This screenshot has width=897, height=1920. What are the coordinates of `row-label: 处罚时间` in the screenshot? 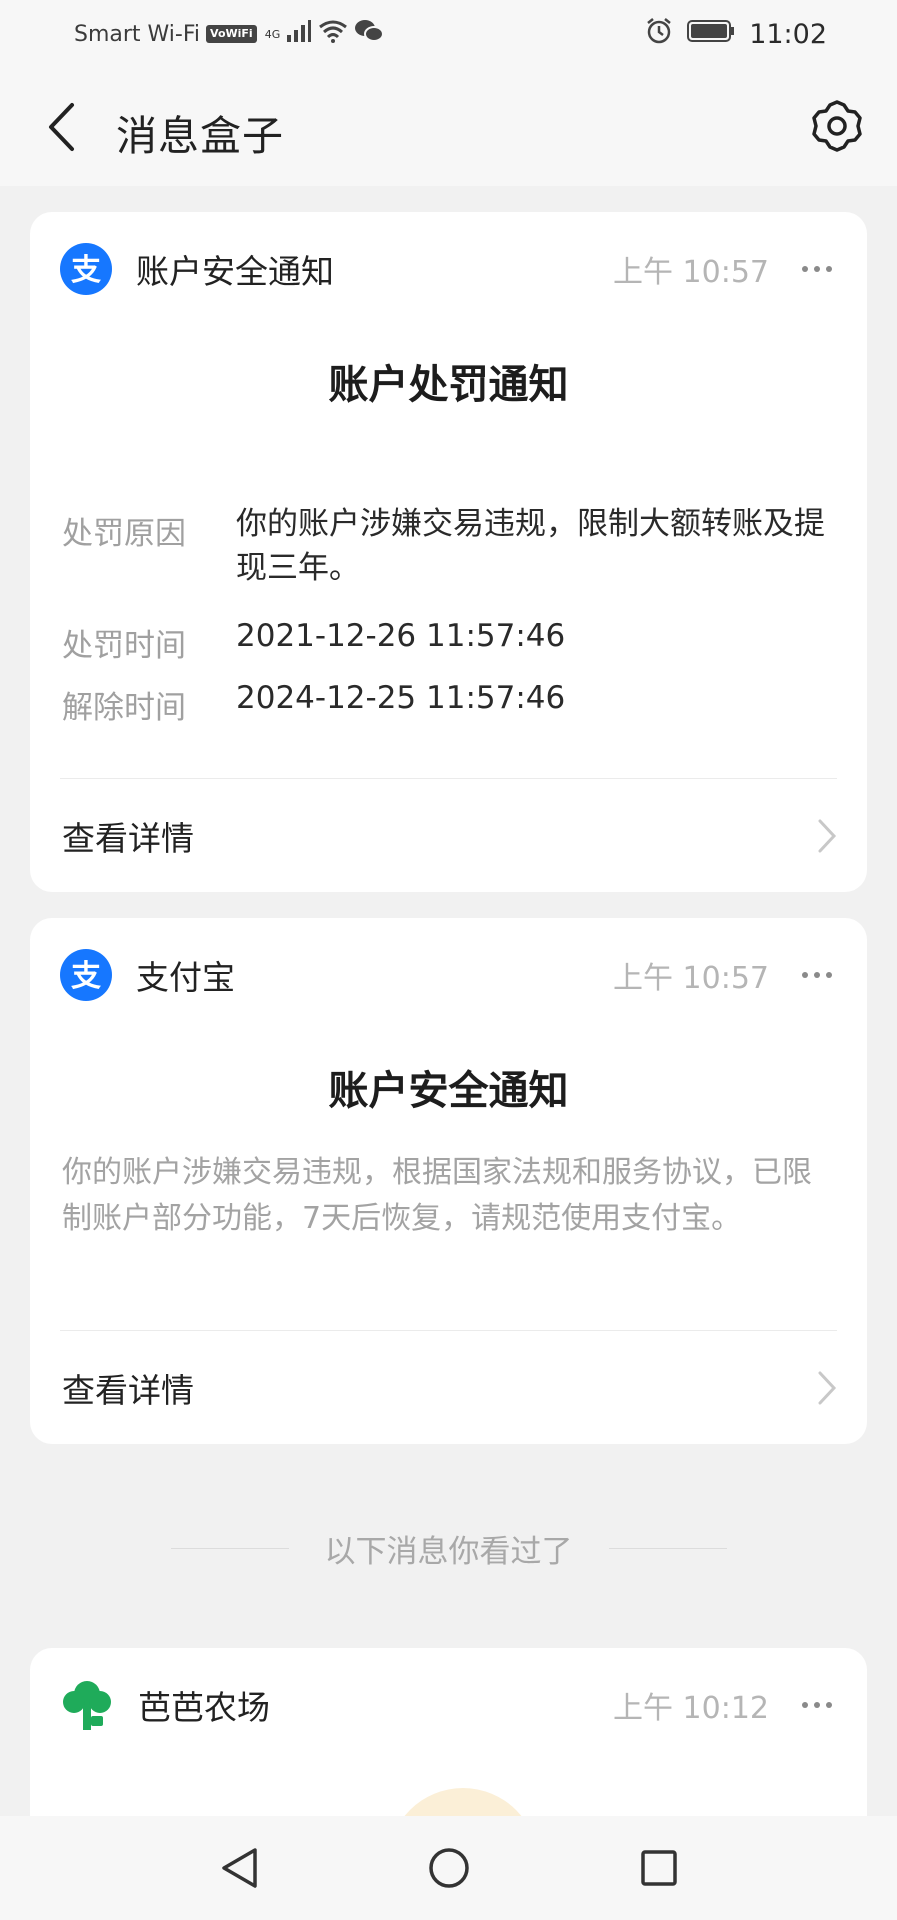 It's located at (124, 646).